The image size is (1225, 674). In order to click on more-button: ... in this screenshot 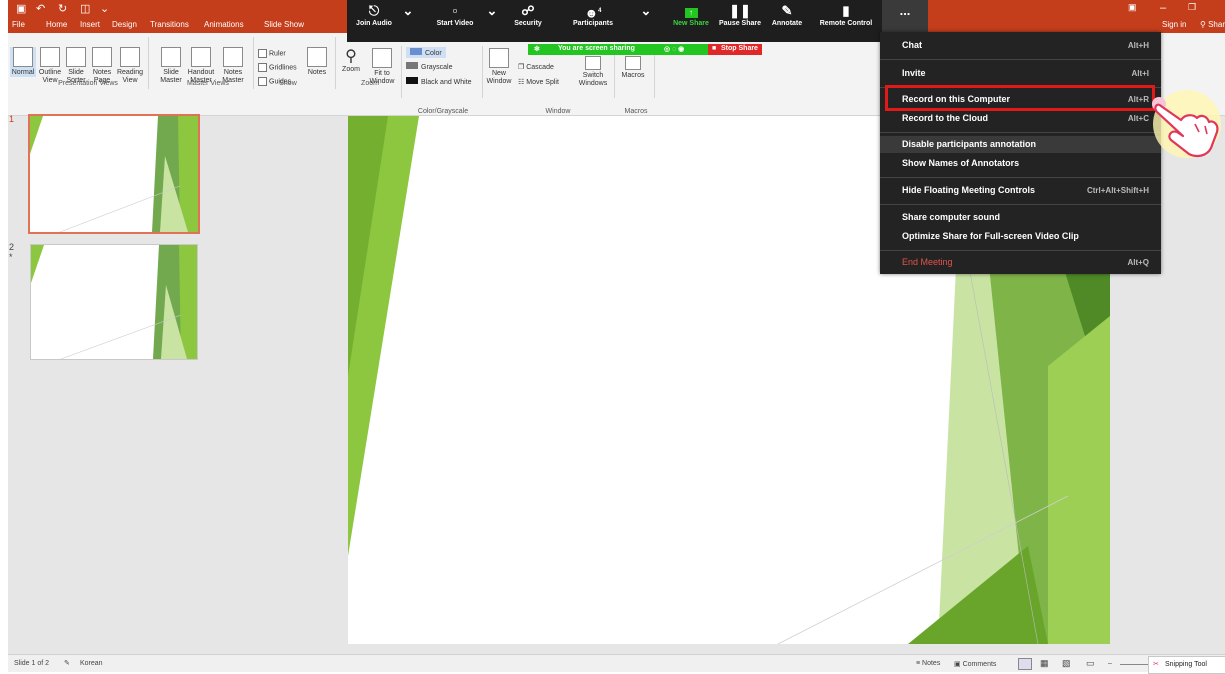, I will do `click(905, 16)`.